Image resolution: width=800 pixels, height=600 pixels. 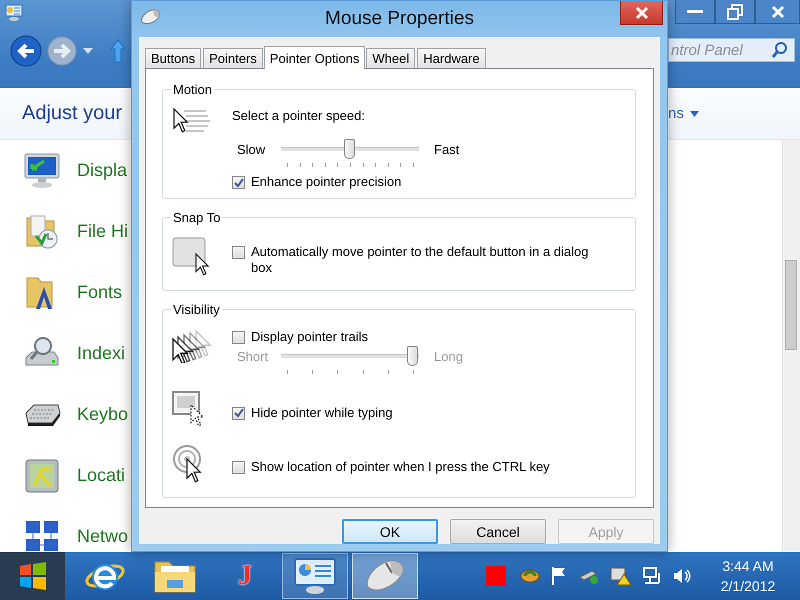 What do you see at coordinates (196, 309) in the screenshot?
I see `group-title: Visibility` at bounding box center [196, 309].